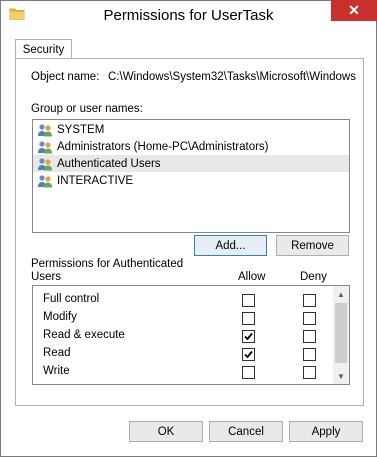  What do you see at coordinates (109, 163) in the screenshot?
I see `list-item-label: Authenticated Users` at bounding box center [109, 163].